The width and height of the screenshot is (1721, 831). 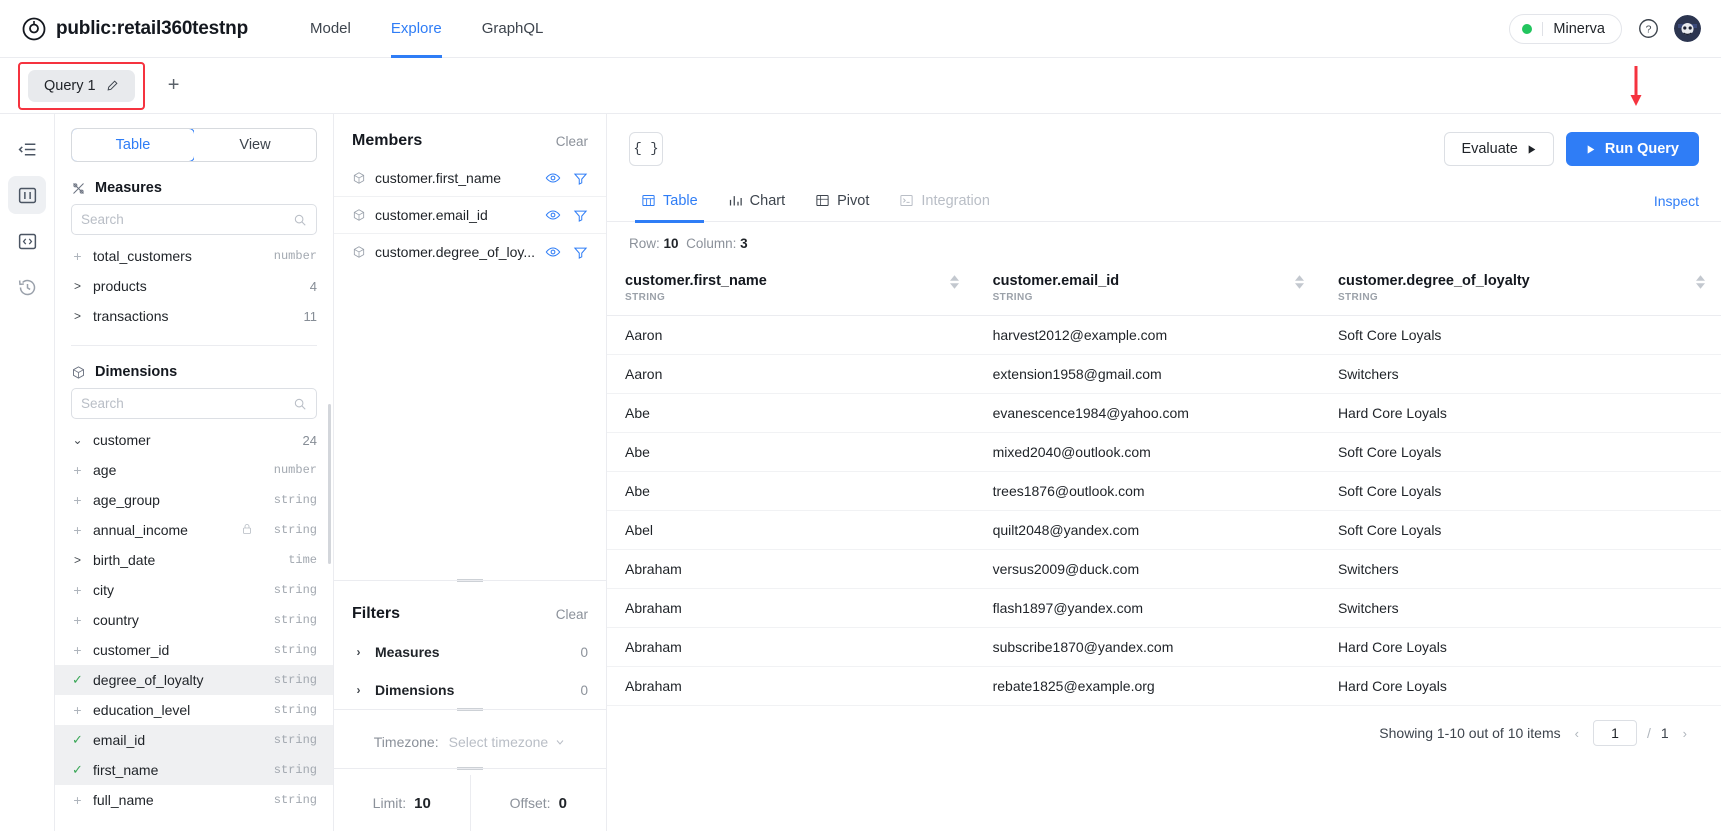 What do you see at coordinates (572, 141) in the screenshot?
I see `members-clear-button: Clear` at bounding box center [572, 141].